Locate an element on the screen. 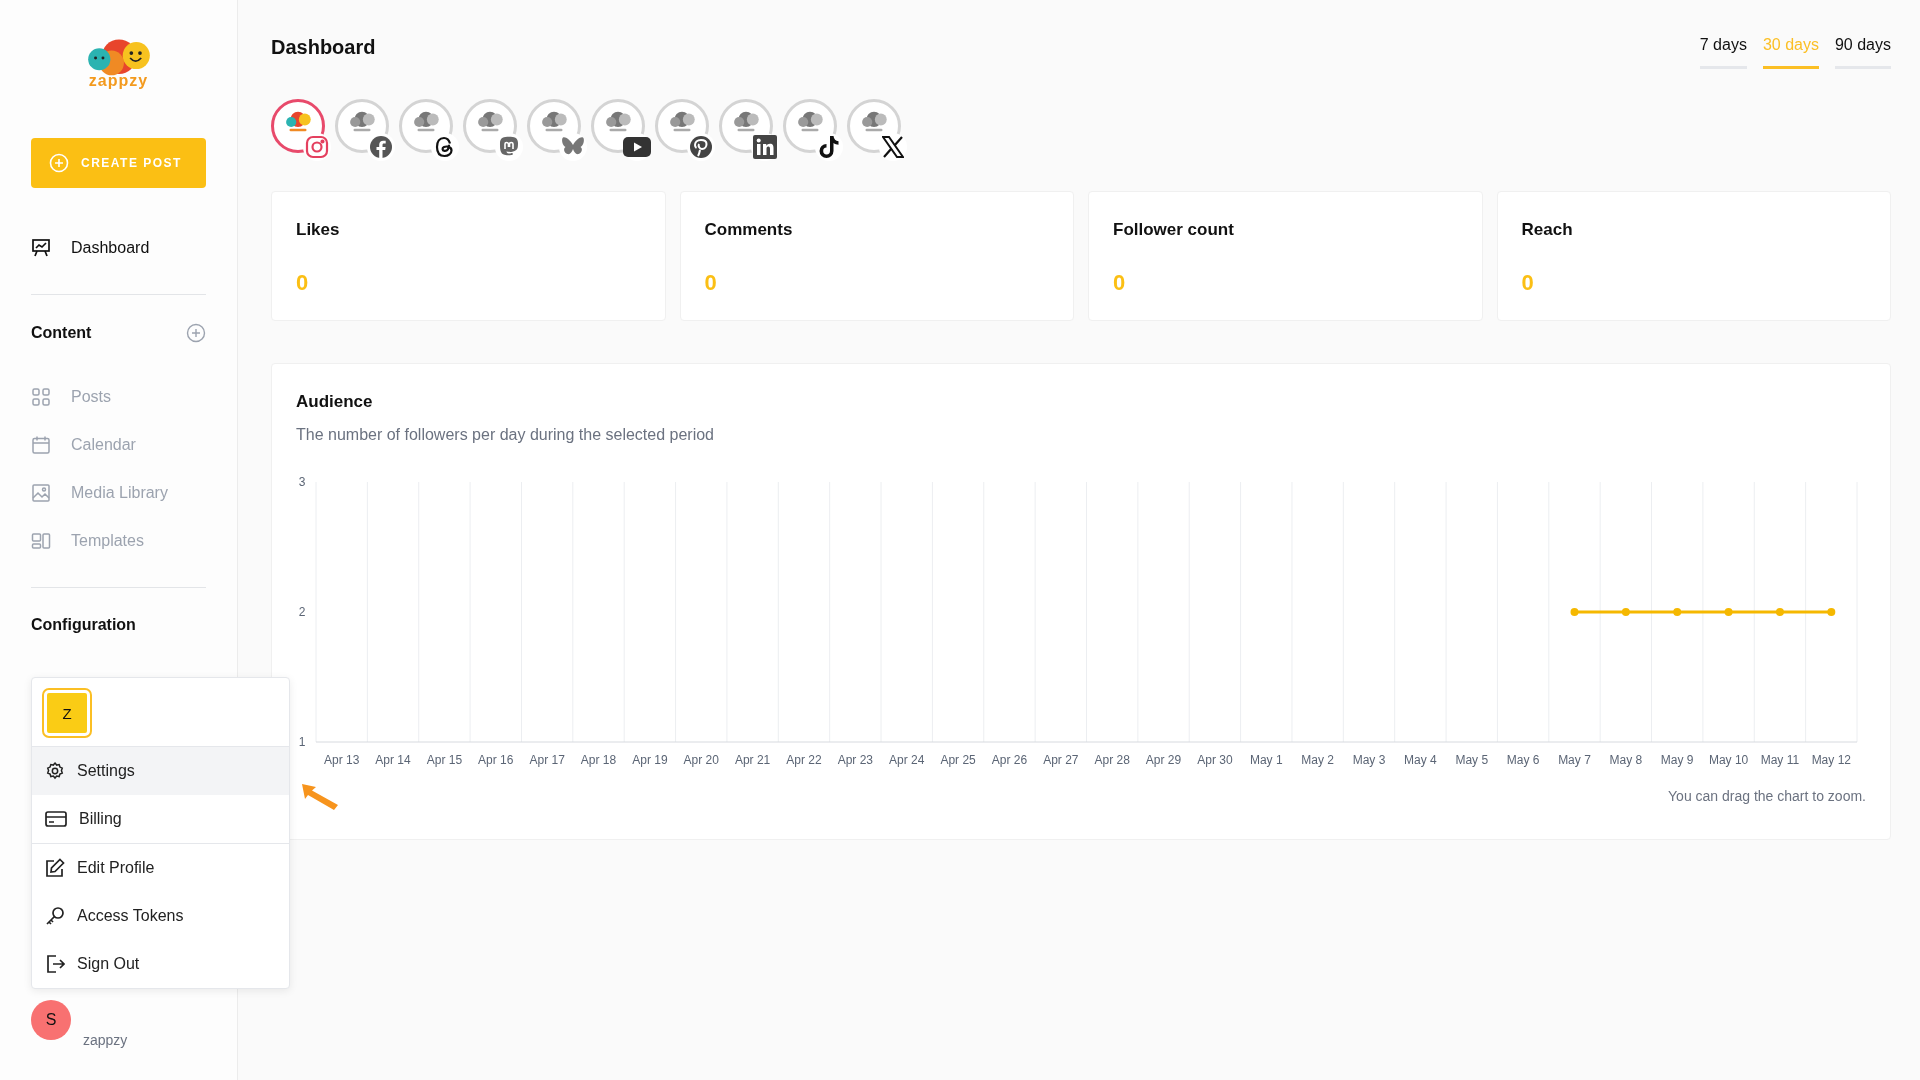 The height and width of the screenshot is (1080, 1920). x-tick-label: May 11 is located at coordinates (1780, 760).